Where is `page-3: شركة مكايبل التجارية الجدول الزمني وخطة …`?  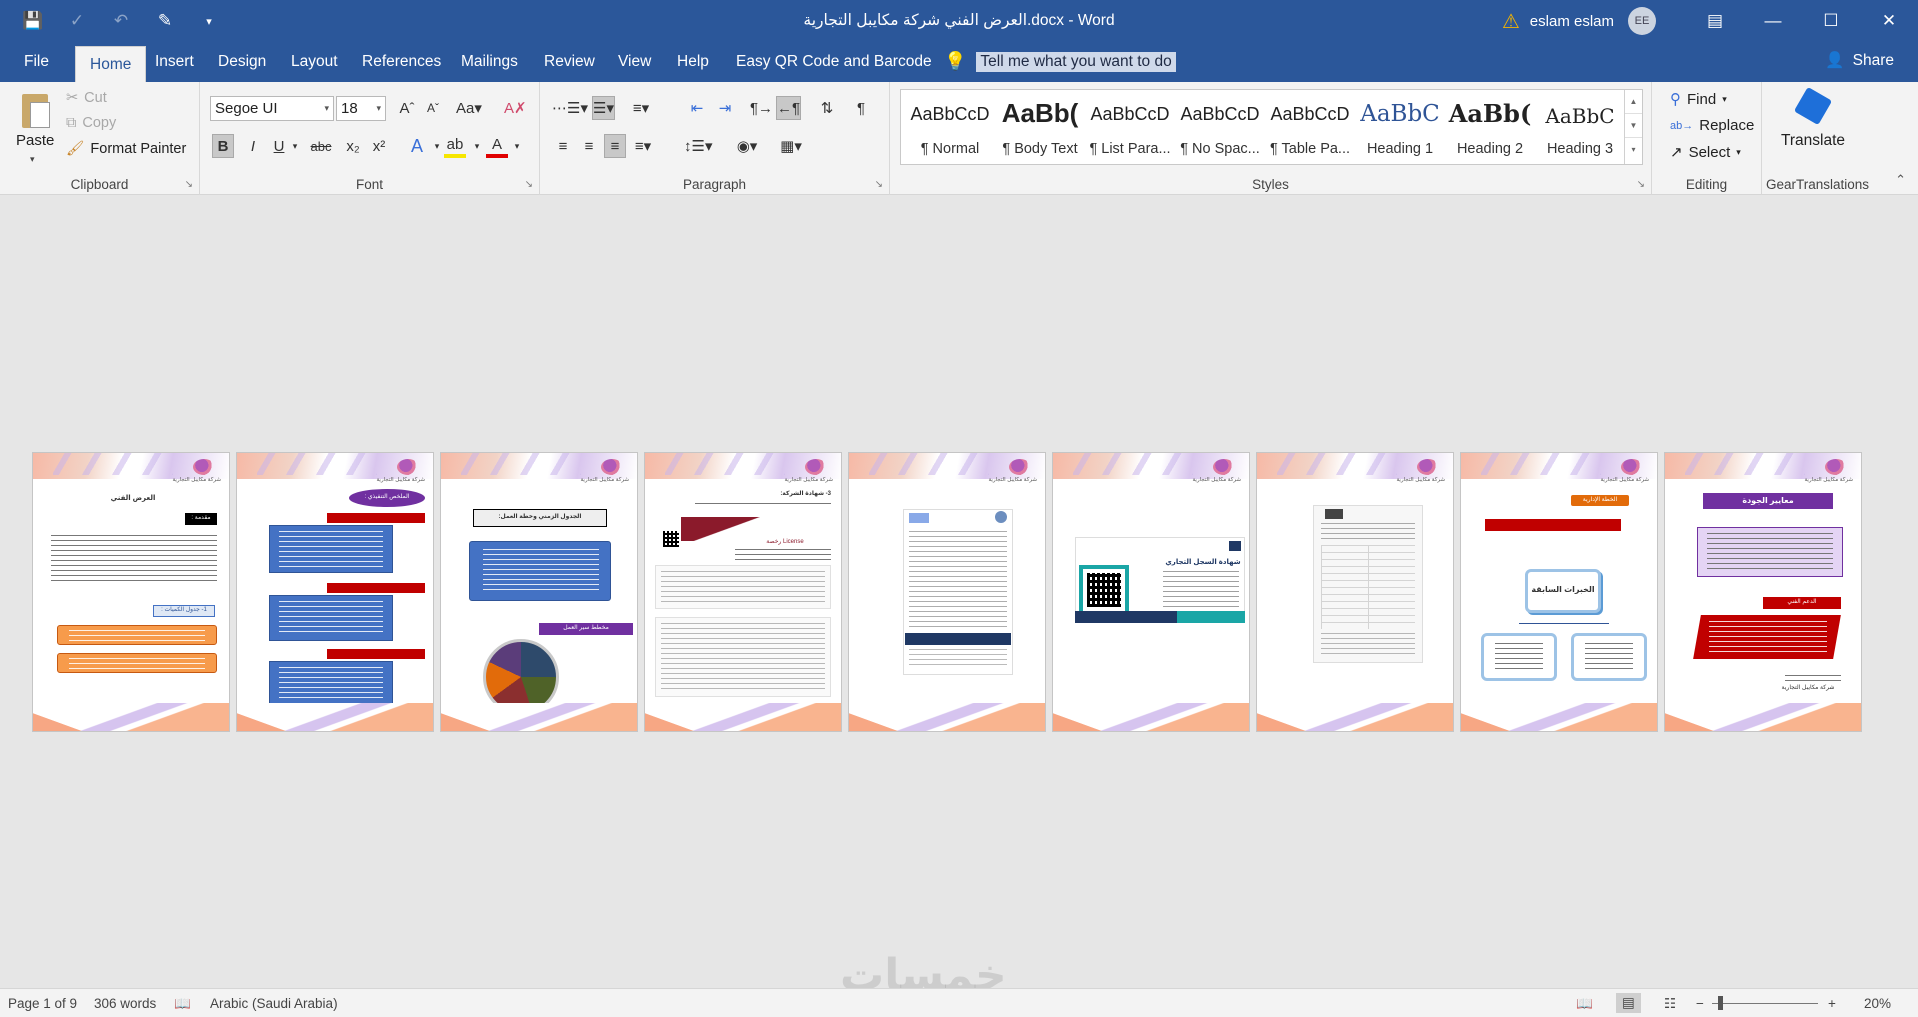 page-3: شركة مكايبل التجارية الجدول الزمني وخطة … is located at coordinates (539, 592).